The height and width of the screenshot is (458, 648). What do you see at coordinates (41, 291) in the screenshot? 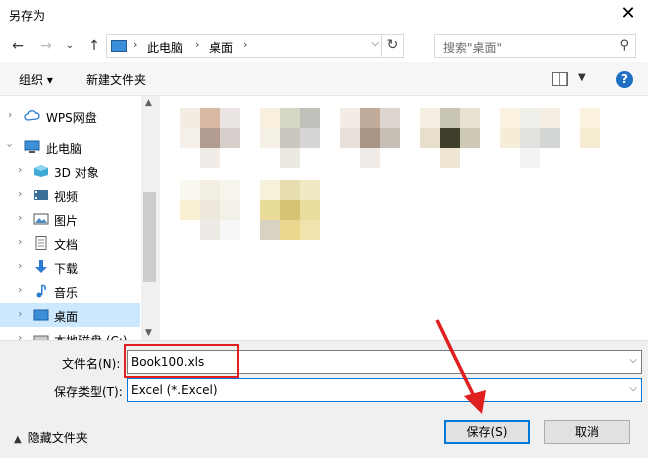
I see `music-icon` at bounding box center [41, 291].